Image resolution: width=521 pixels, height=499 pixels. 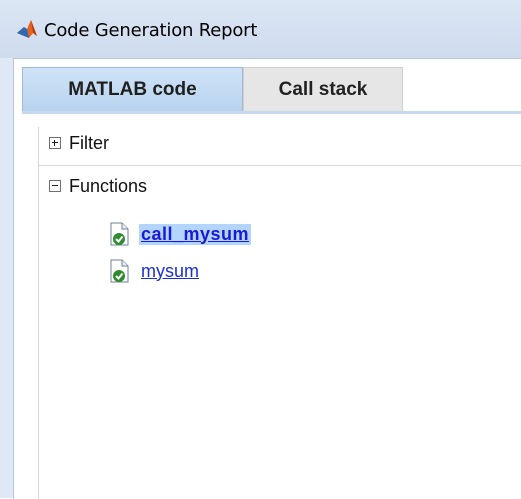 I want to click on plus-box-icon, so click(x=55, y=143).